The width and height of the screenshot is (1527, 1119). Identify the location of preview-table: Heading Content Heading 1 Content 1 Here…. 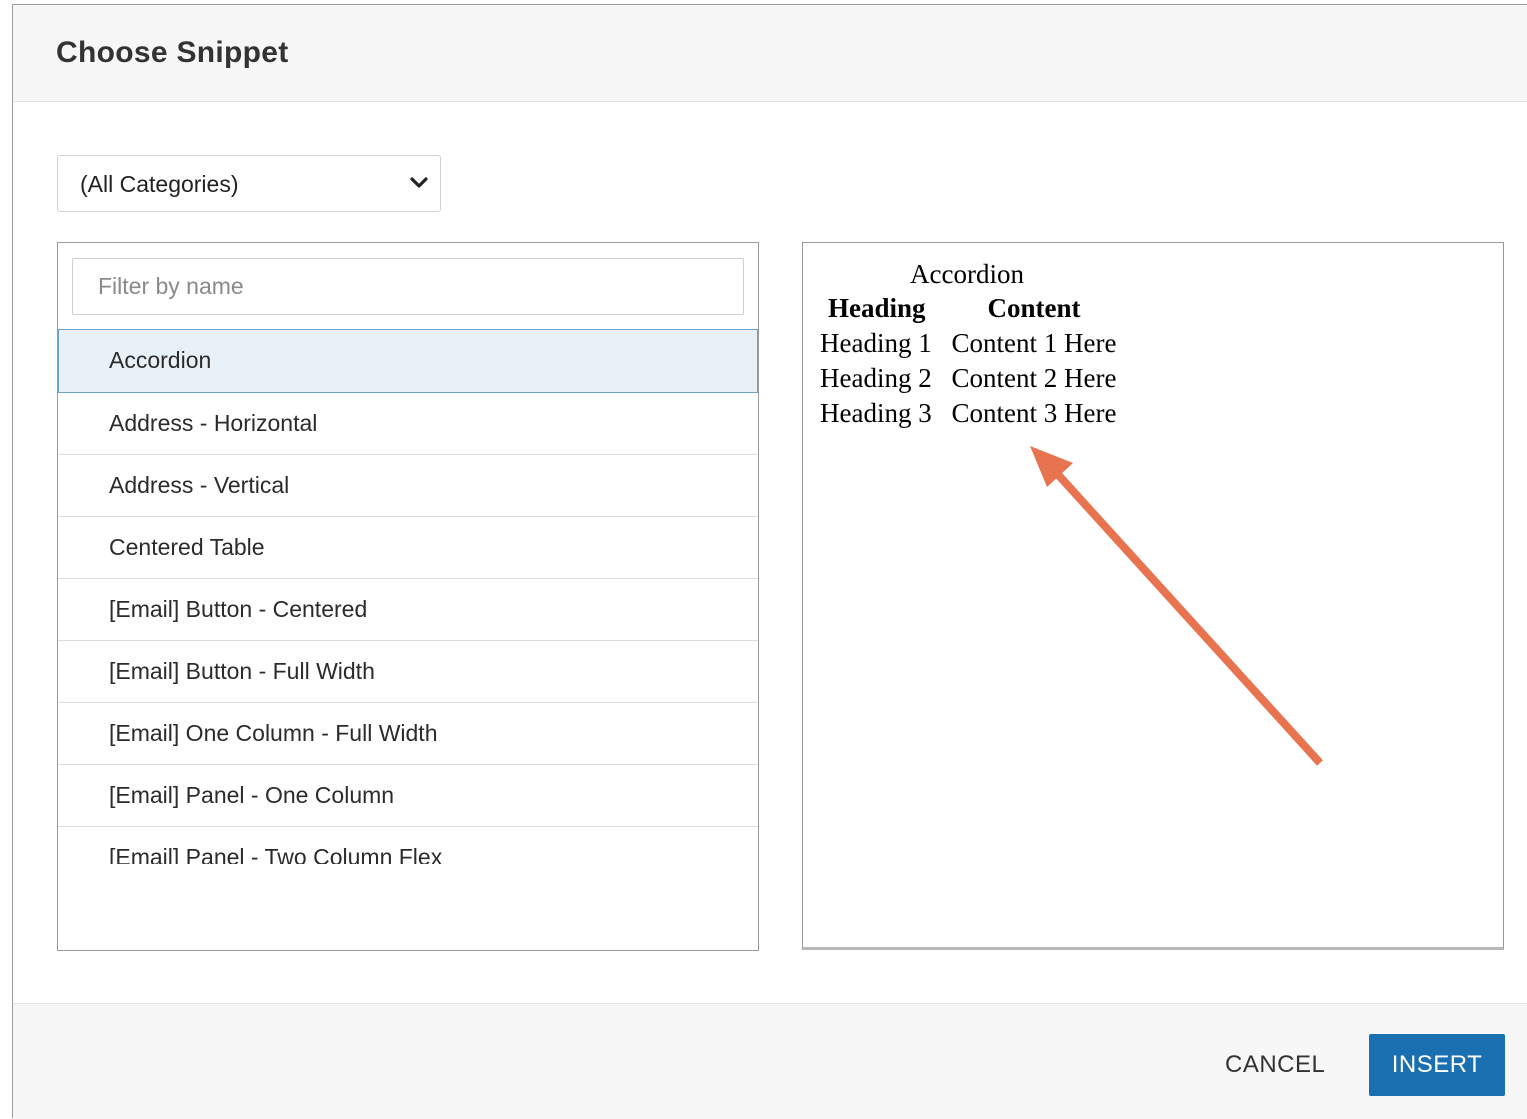
(968, 361).